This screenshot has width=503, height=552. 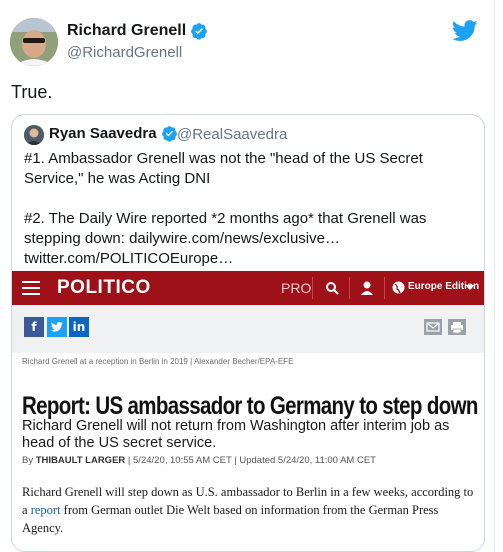 I want to click on tweet-text: True., so click(x=32, y=92).